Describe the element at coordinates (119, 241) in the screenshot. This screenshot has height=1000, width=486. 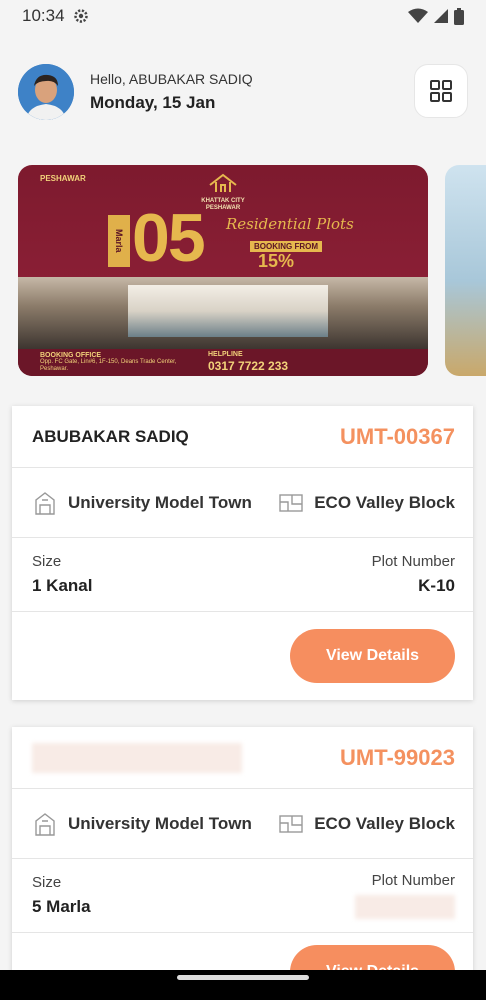
I see `banner-marla-tag: Marla` at that location.